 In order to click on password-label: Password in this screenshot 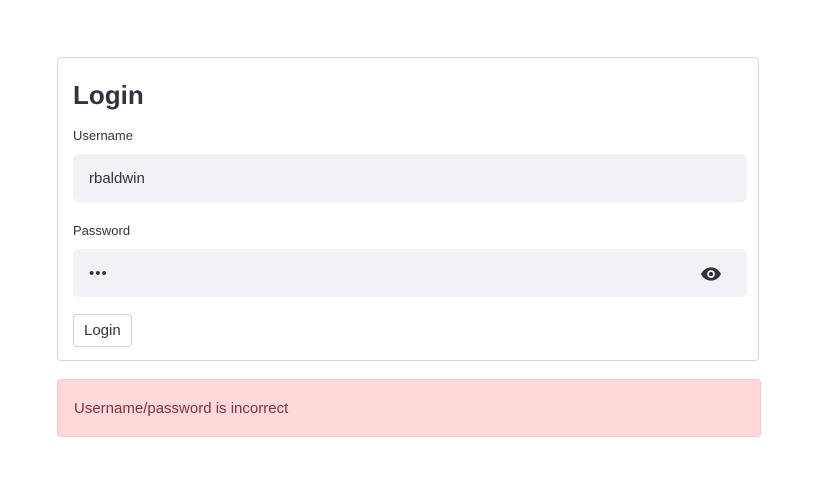, I will do `click(102, 230)`.